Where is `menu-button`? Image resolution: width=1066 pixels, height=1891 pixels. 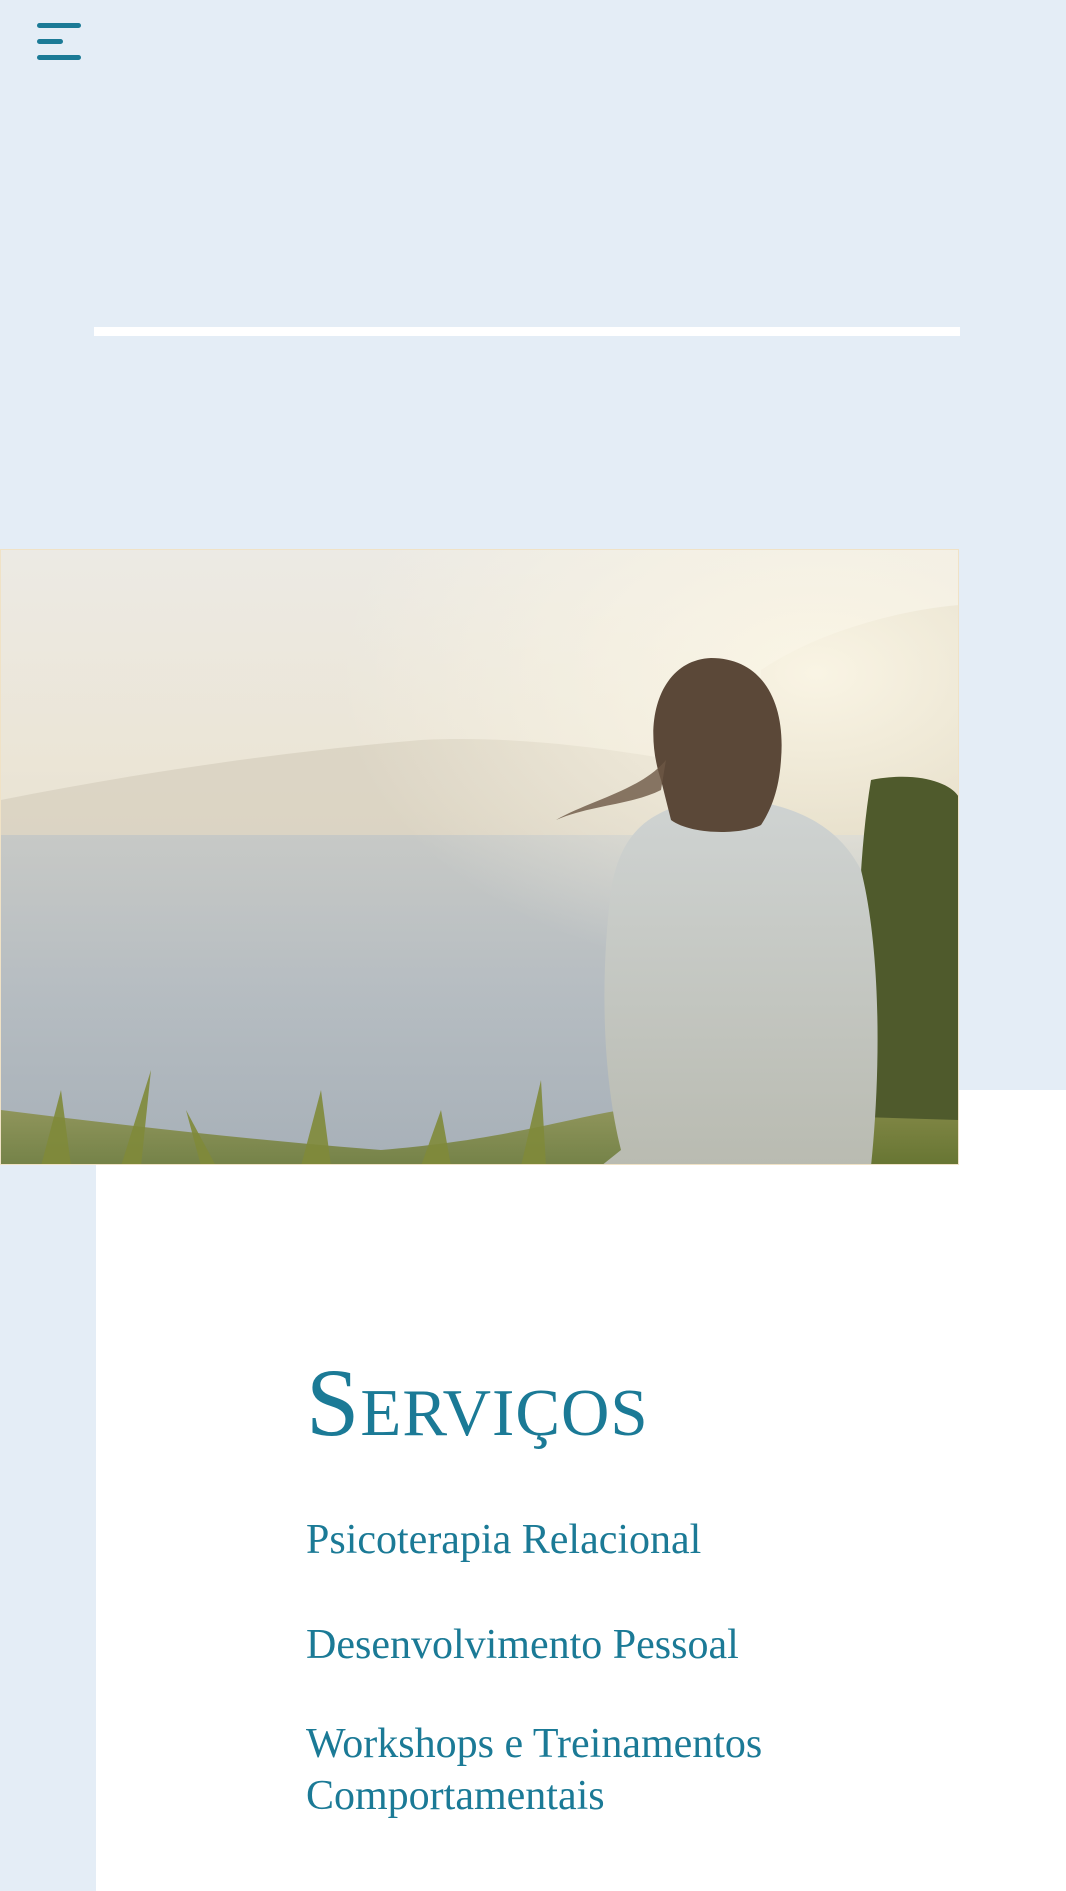
menu-button is located at coordinates (61, 42).